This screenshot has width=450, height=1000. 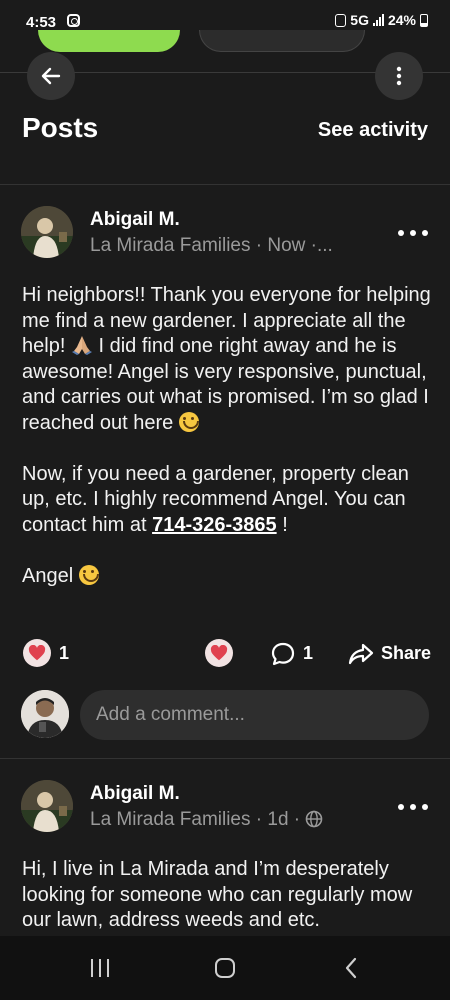 I want to click on alarm-icon, so click(x=341, y=20).